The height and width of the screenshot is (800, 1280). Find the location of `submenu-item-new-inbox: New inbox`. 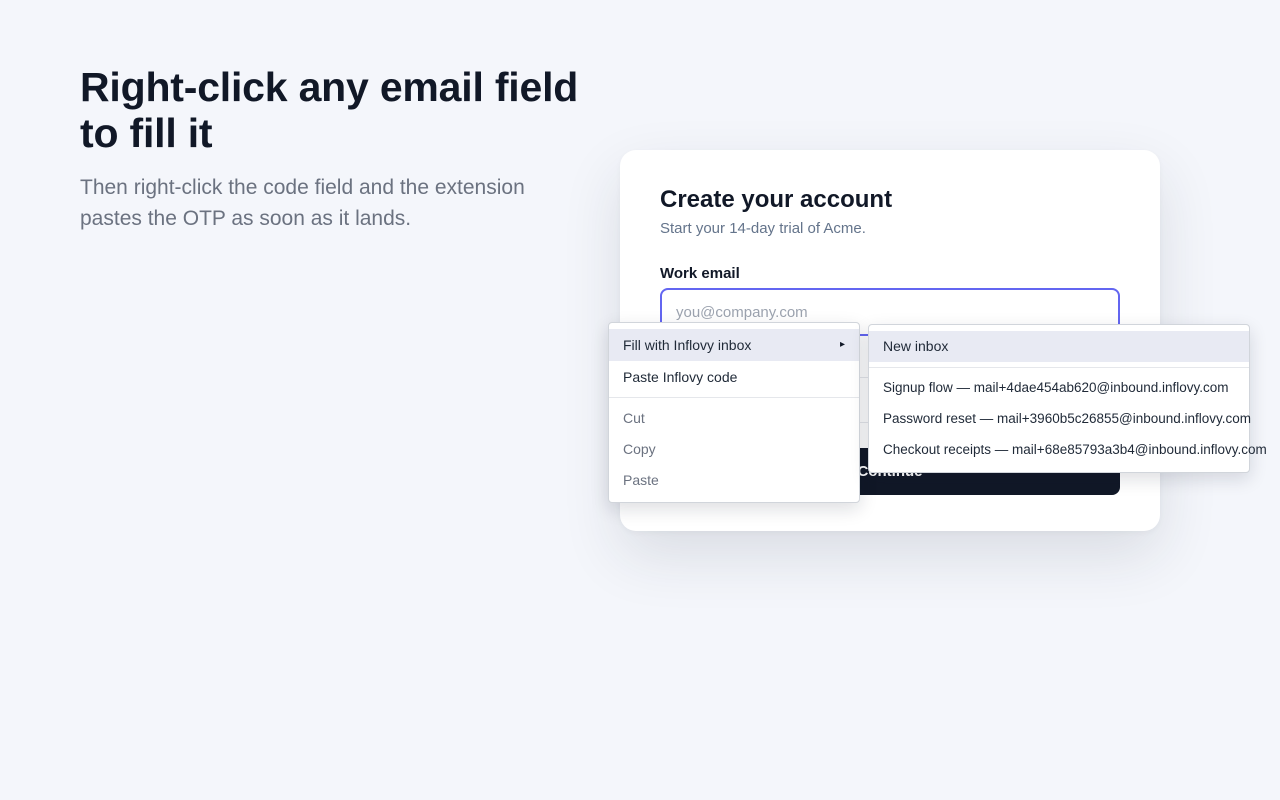

submenu-item-new-inbox: New inbox is located at coordinates (1059, 346).